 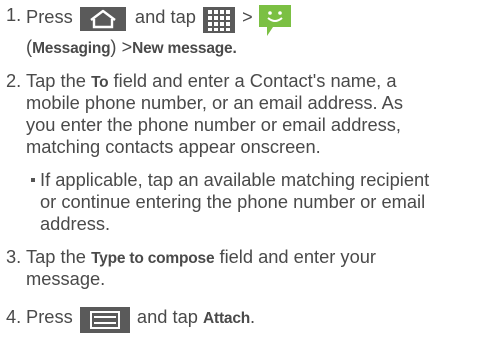 I want to click on paren: ), so click(x=113, y=46).